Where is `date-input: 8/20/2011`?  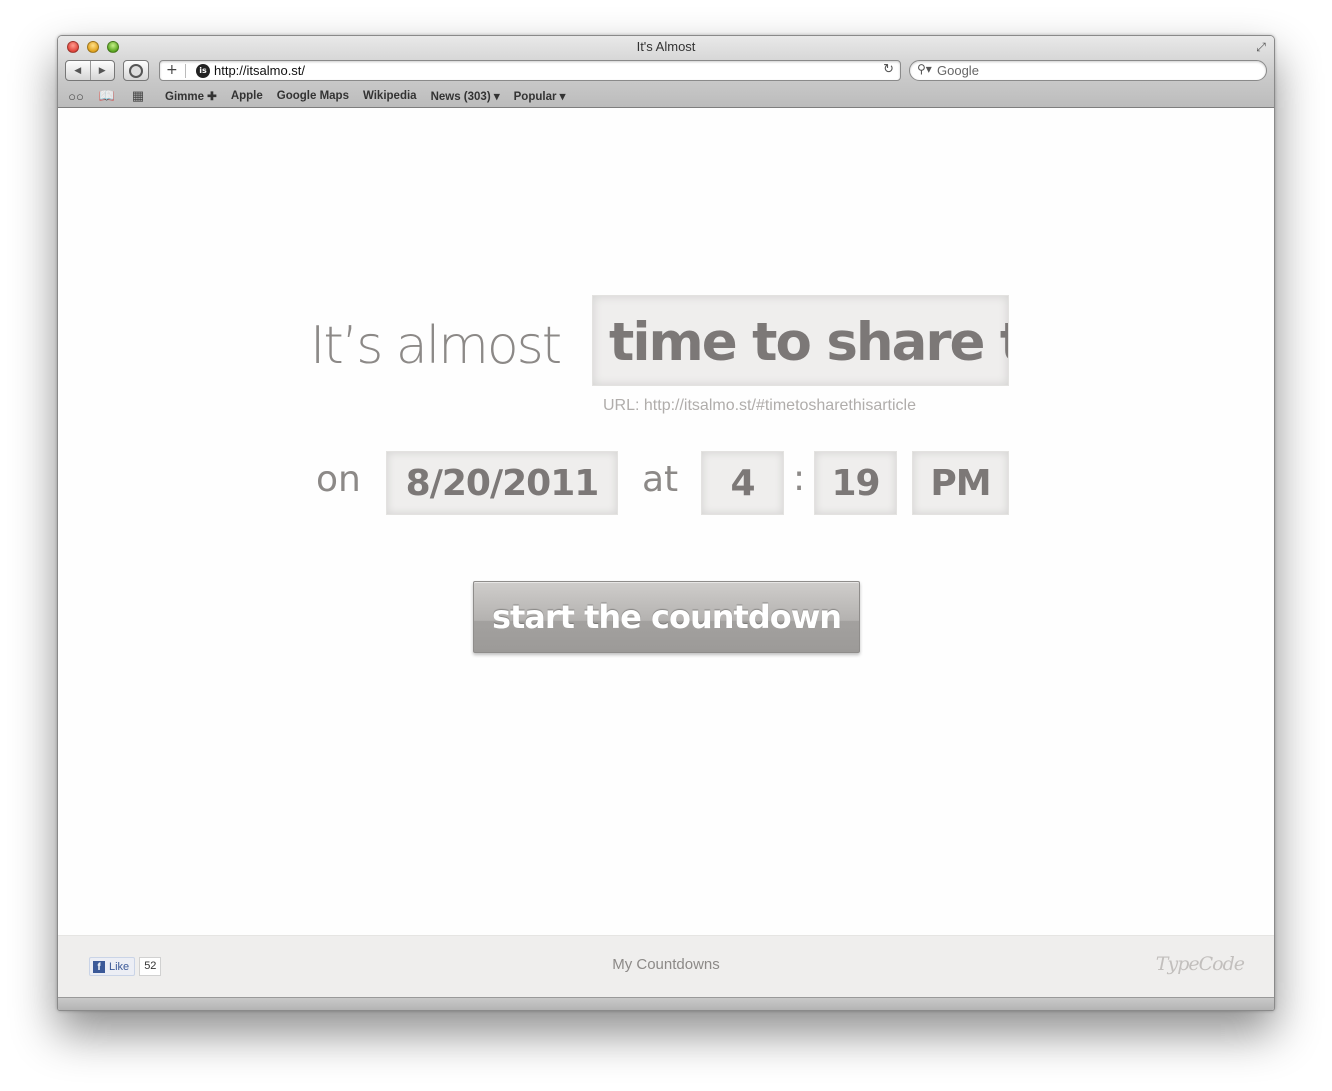 date-input: 8/20/2011 is located at coordinates (502, 483).